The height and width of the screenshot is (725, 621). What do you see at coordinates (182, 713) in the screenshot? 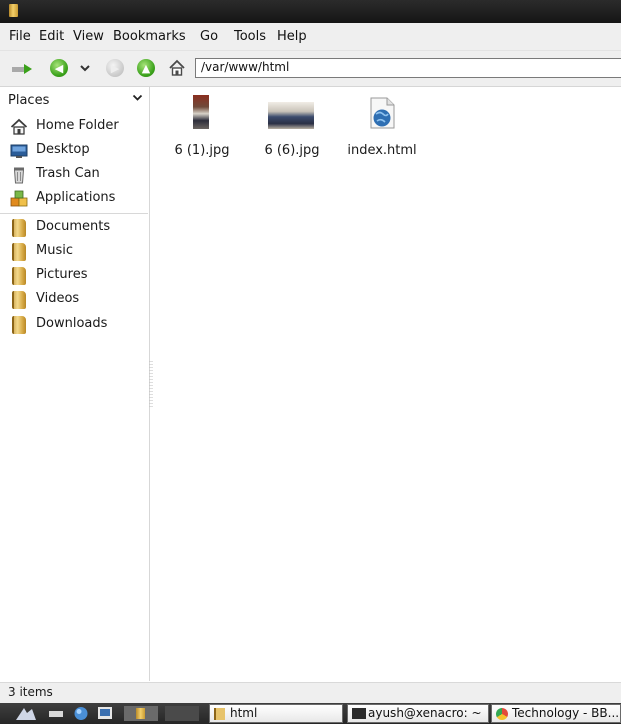
I see `workspace-switcher` at bounding box center [182, 713].